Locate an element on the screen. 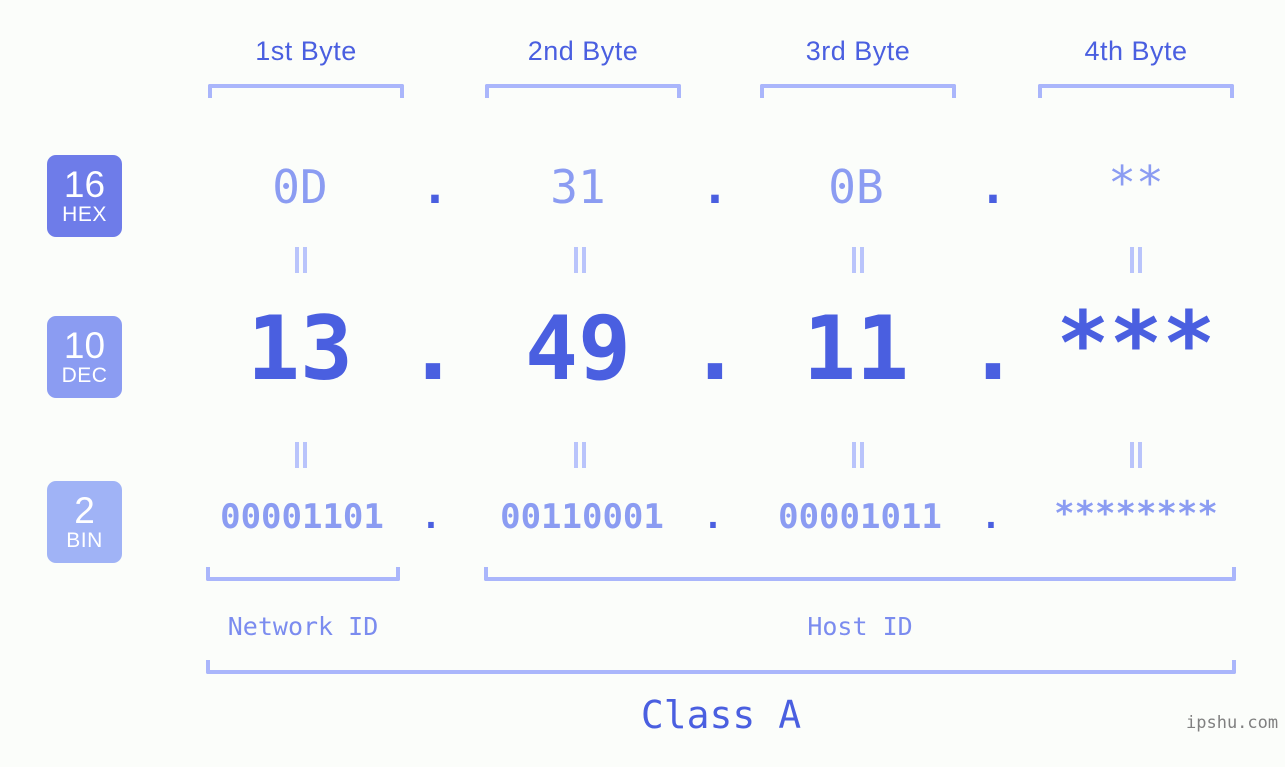 This screenshot has height=767, width=1285. hex-byte-1: 0D is located at coordinates (300, 187).